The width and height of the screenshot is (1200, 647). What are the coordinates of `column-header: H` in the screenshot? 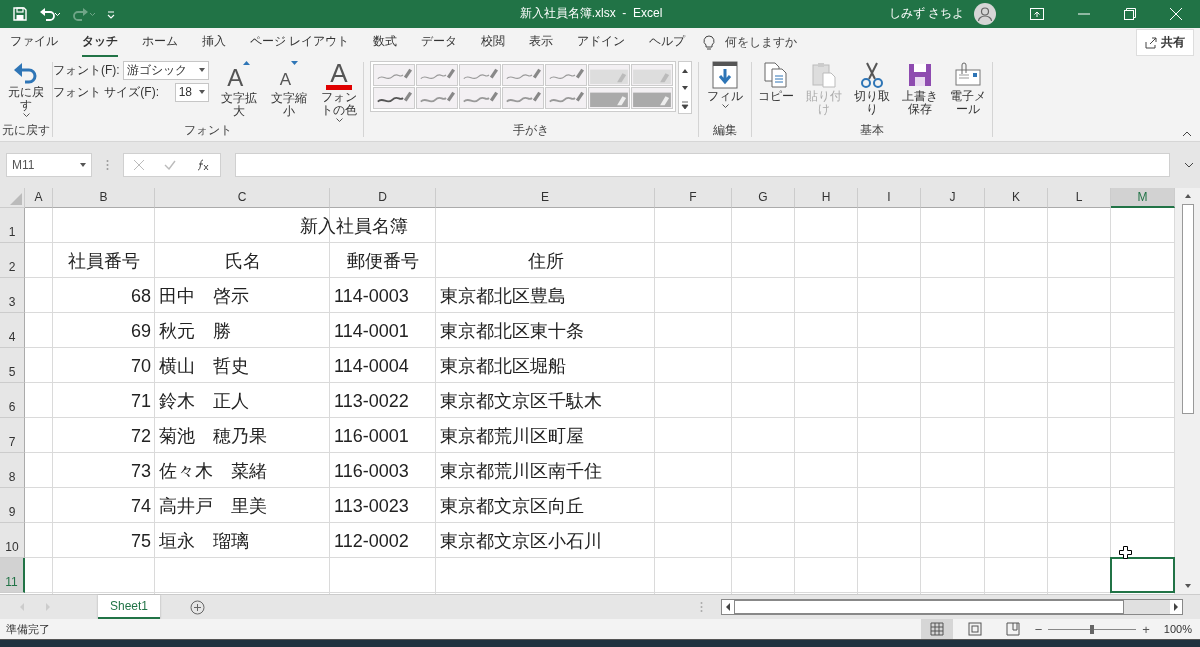 It's located at (826, 197).